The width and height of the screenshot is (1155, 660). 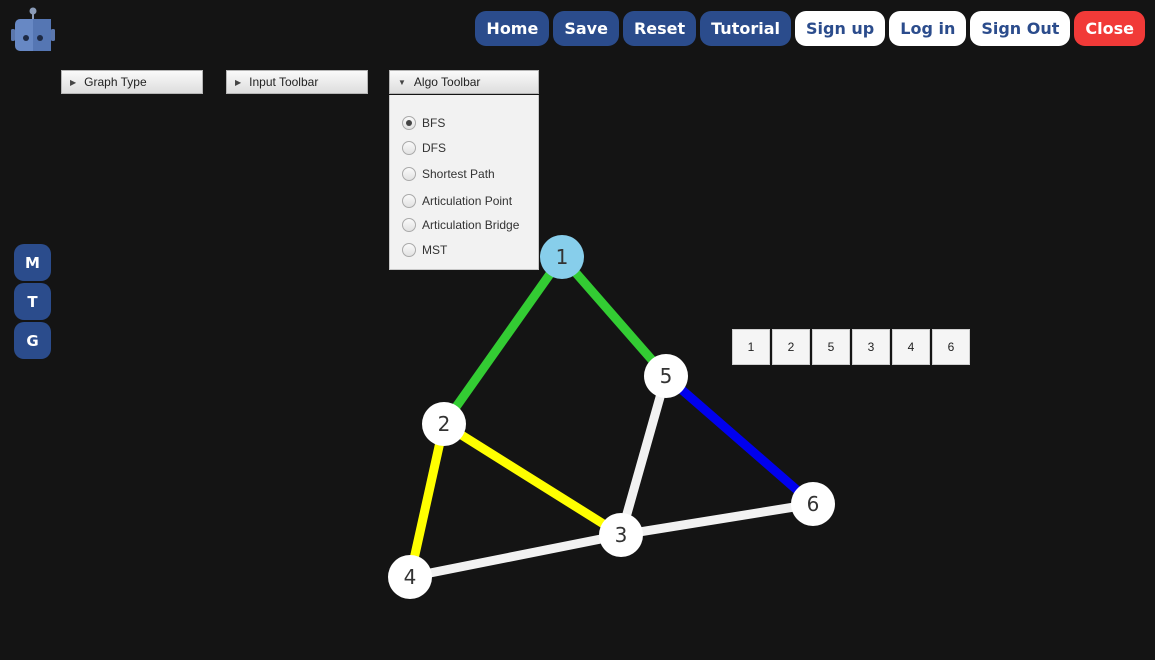 I want to click on graph-node-3: 3, so click(x=621, y=535).